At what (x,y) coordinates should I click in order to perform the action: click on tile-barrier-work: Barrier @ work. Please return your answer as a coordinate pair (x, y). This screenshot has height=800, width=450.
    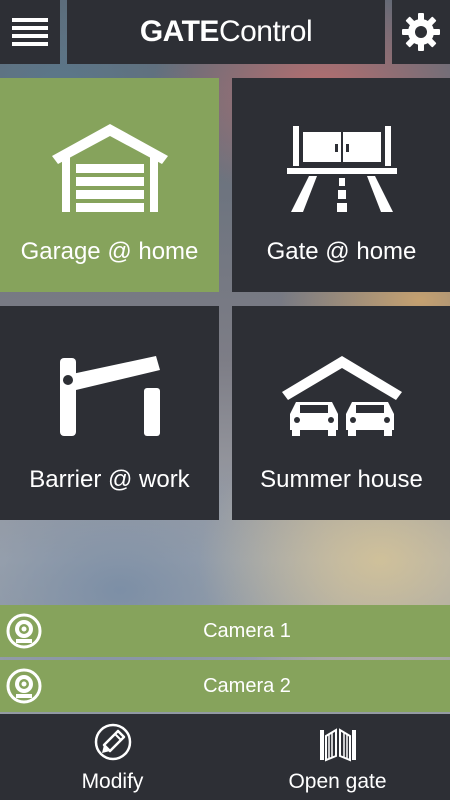
    Looking at the image, I should click on (109, 413).